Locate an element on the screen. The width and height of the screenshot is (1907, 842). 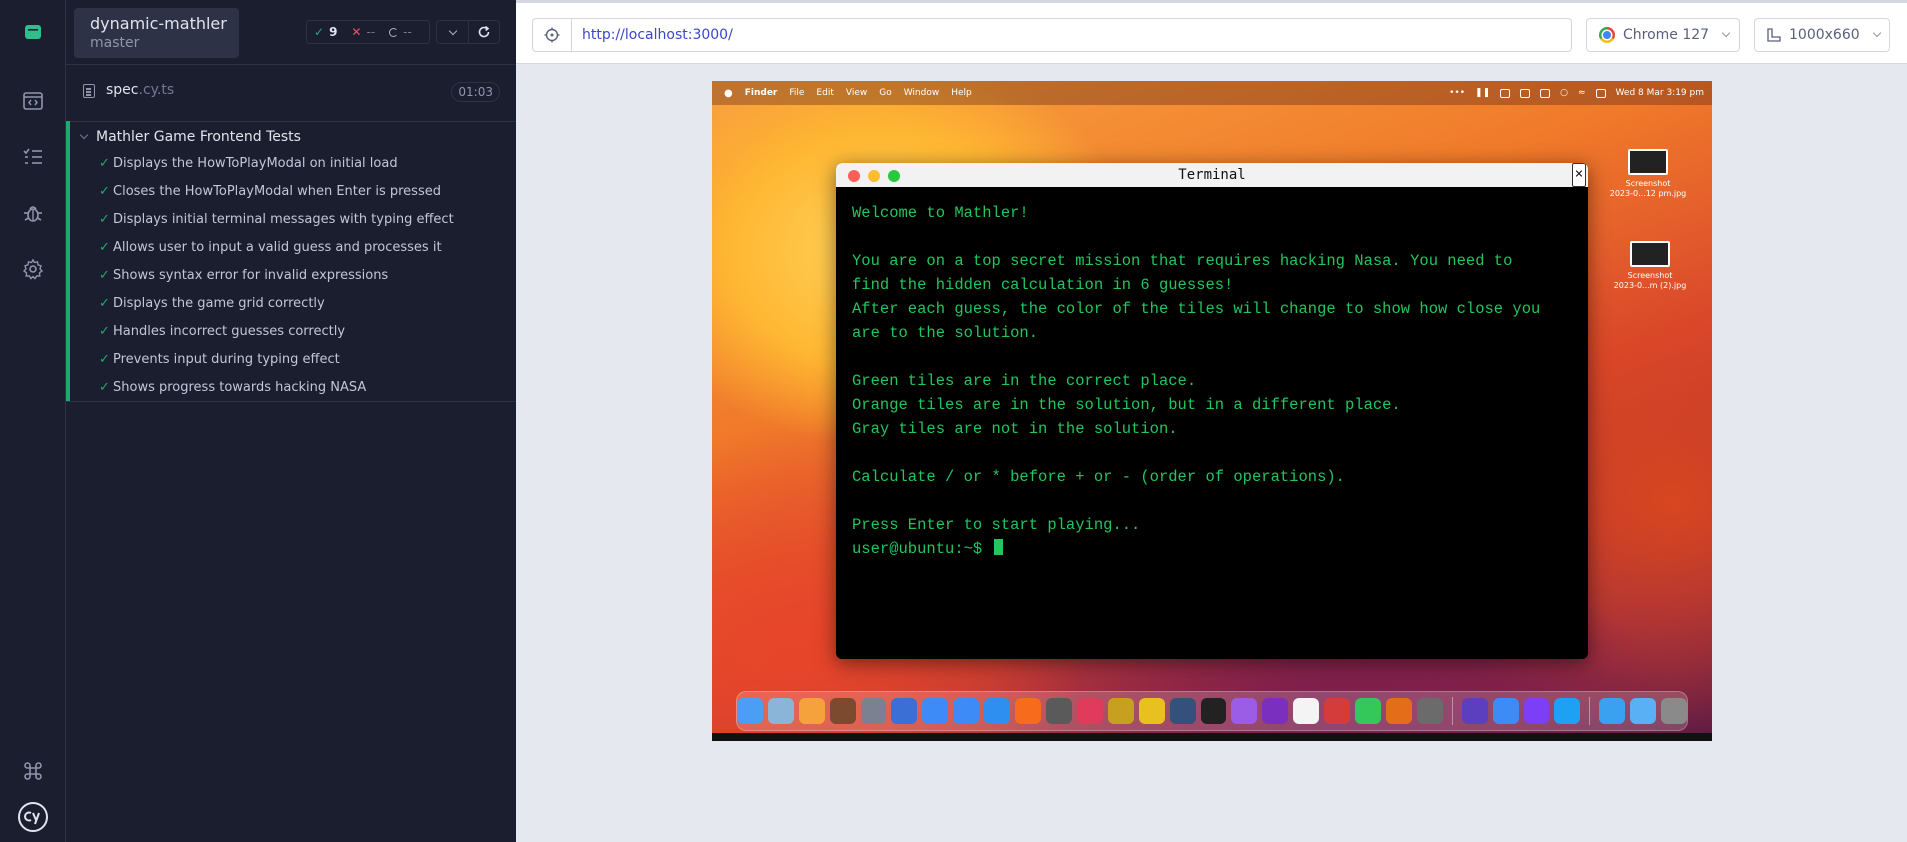
apple-icon: ● is located at coordinates (728, 93).